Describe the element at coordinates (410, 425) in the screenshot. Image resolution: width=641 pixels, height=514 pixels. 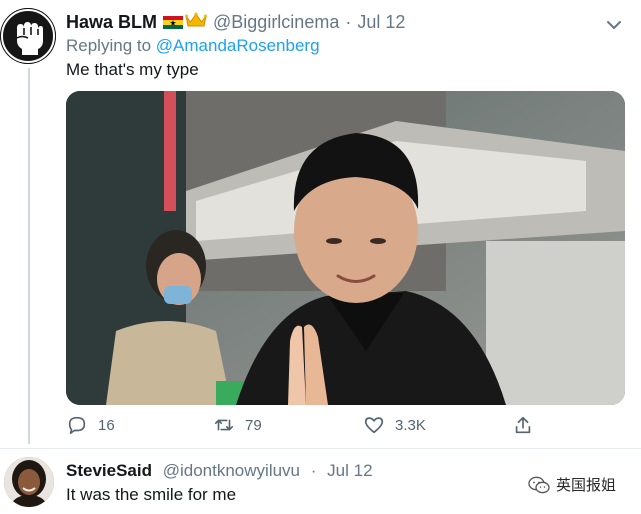
I see `like-count: 3.3K` at that location.